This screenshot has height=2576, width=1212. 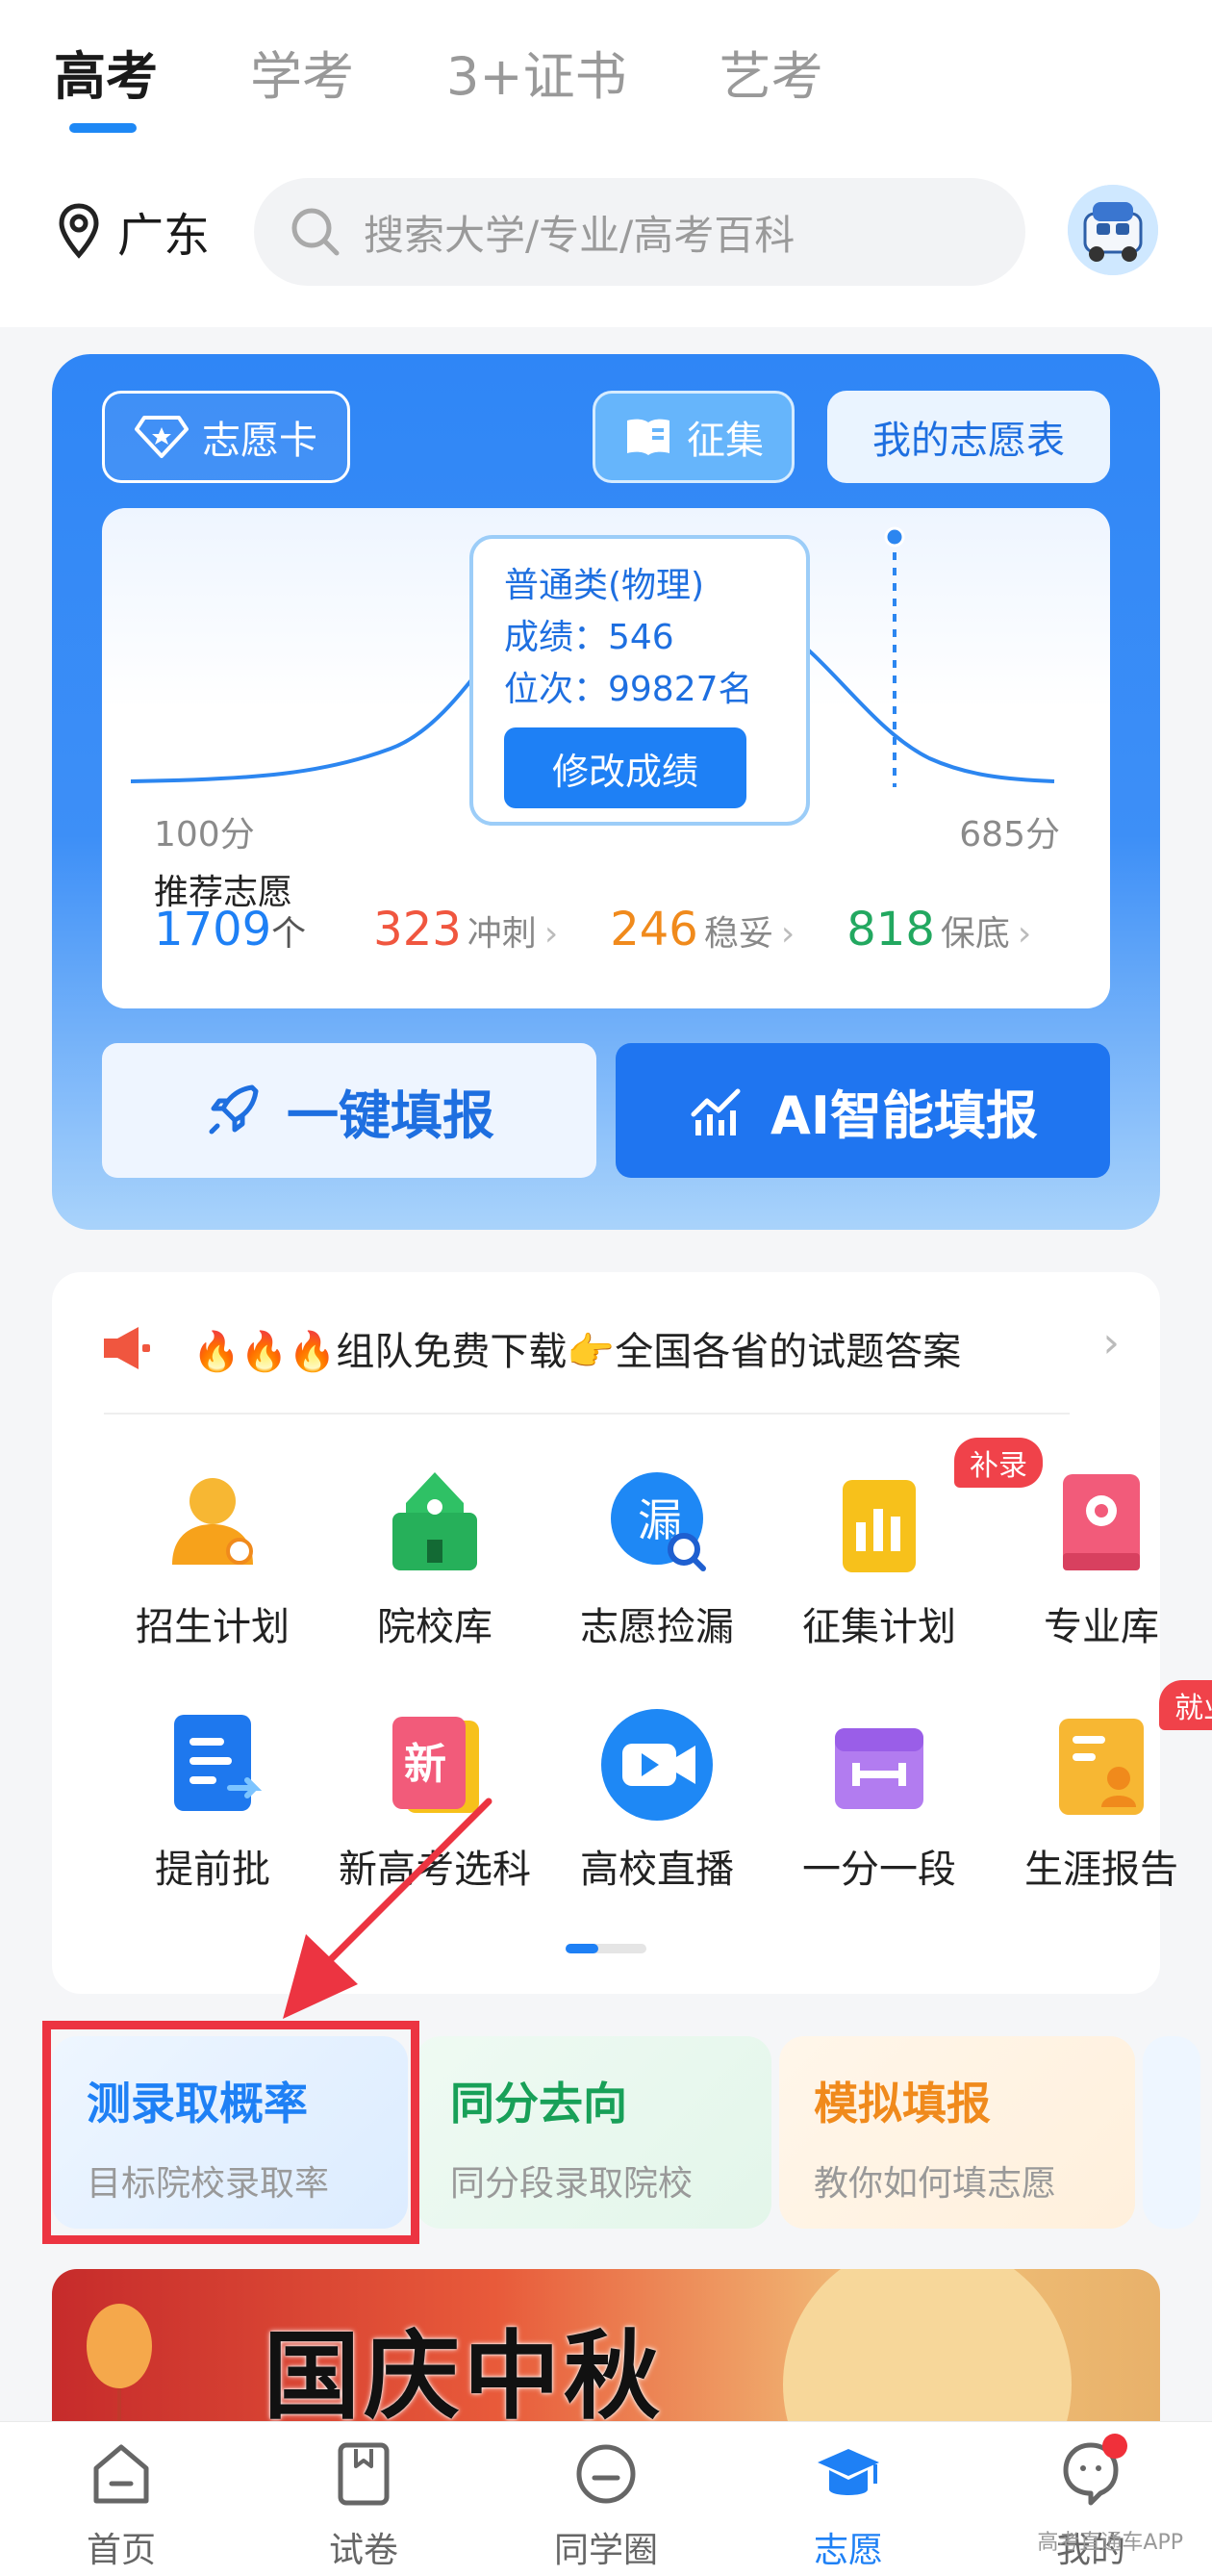 I want to click on classmates-icon, so click(x=606, y=2474).